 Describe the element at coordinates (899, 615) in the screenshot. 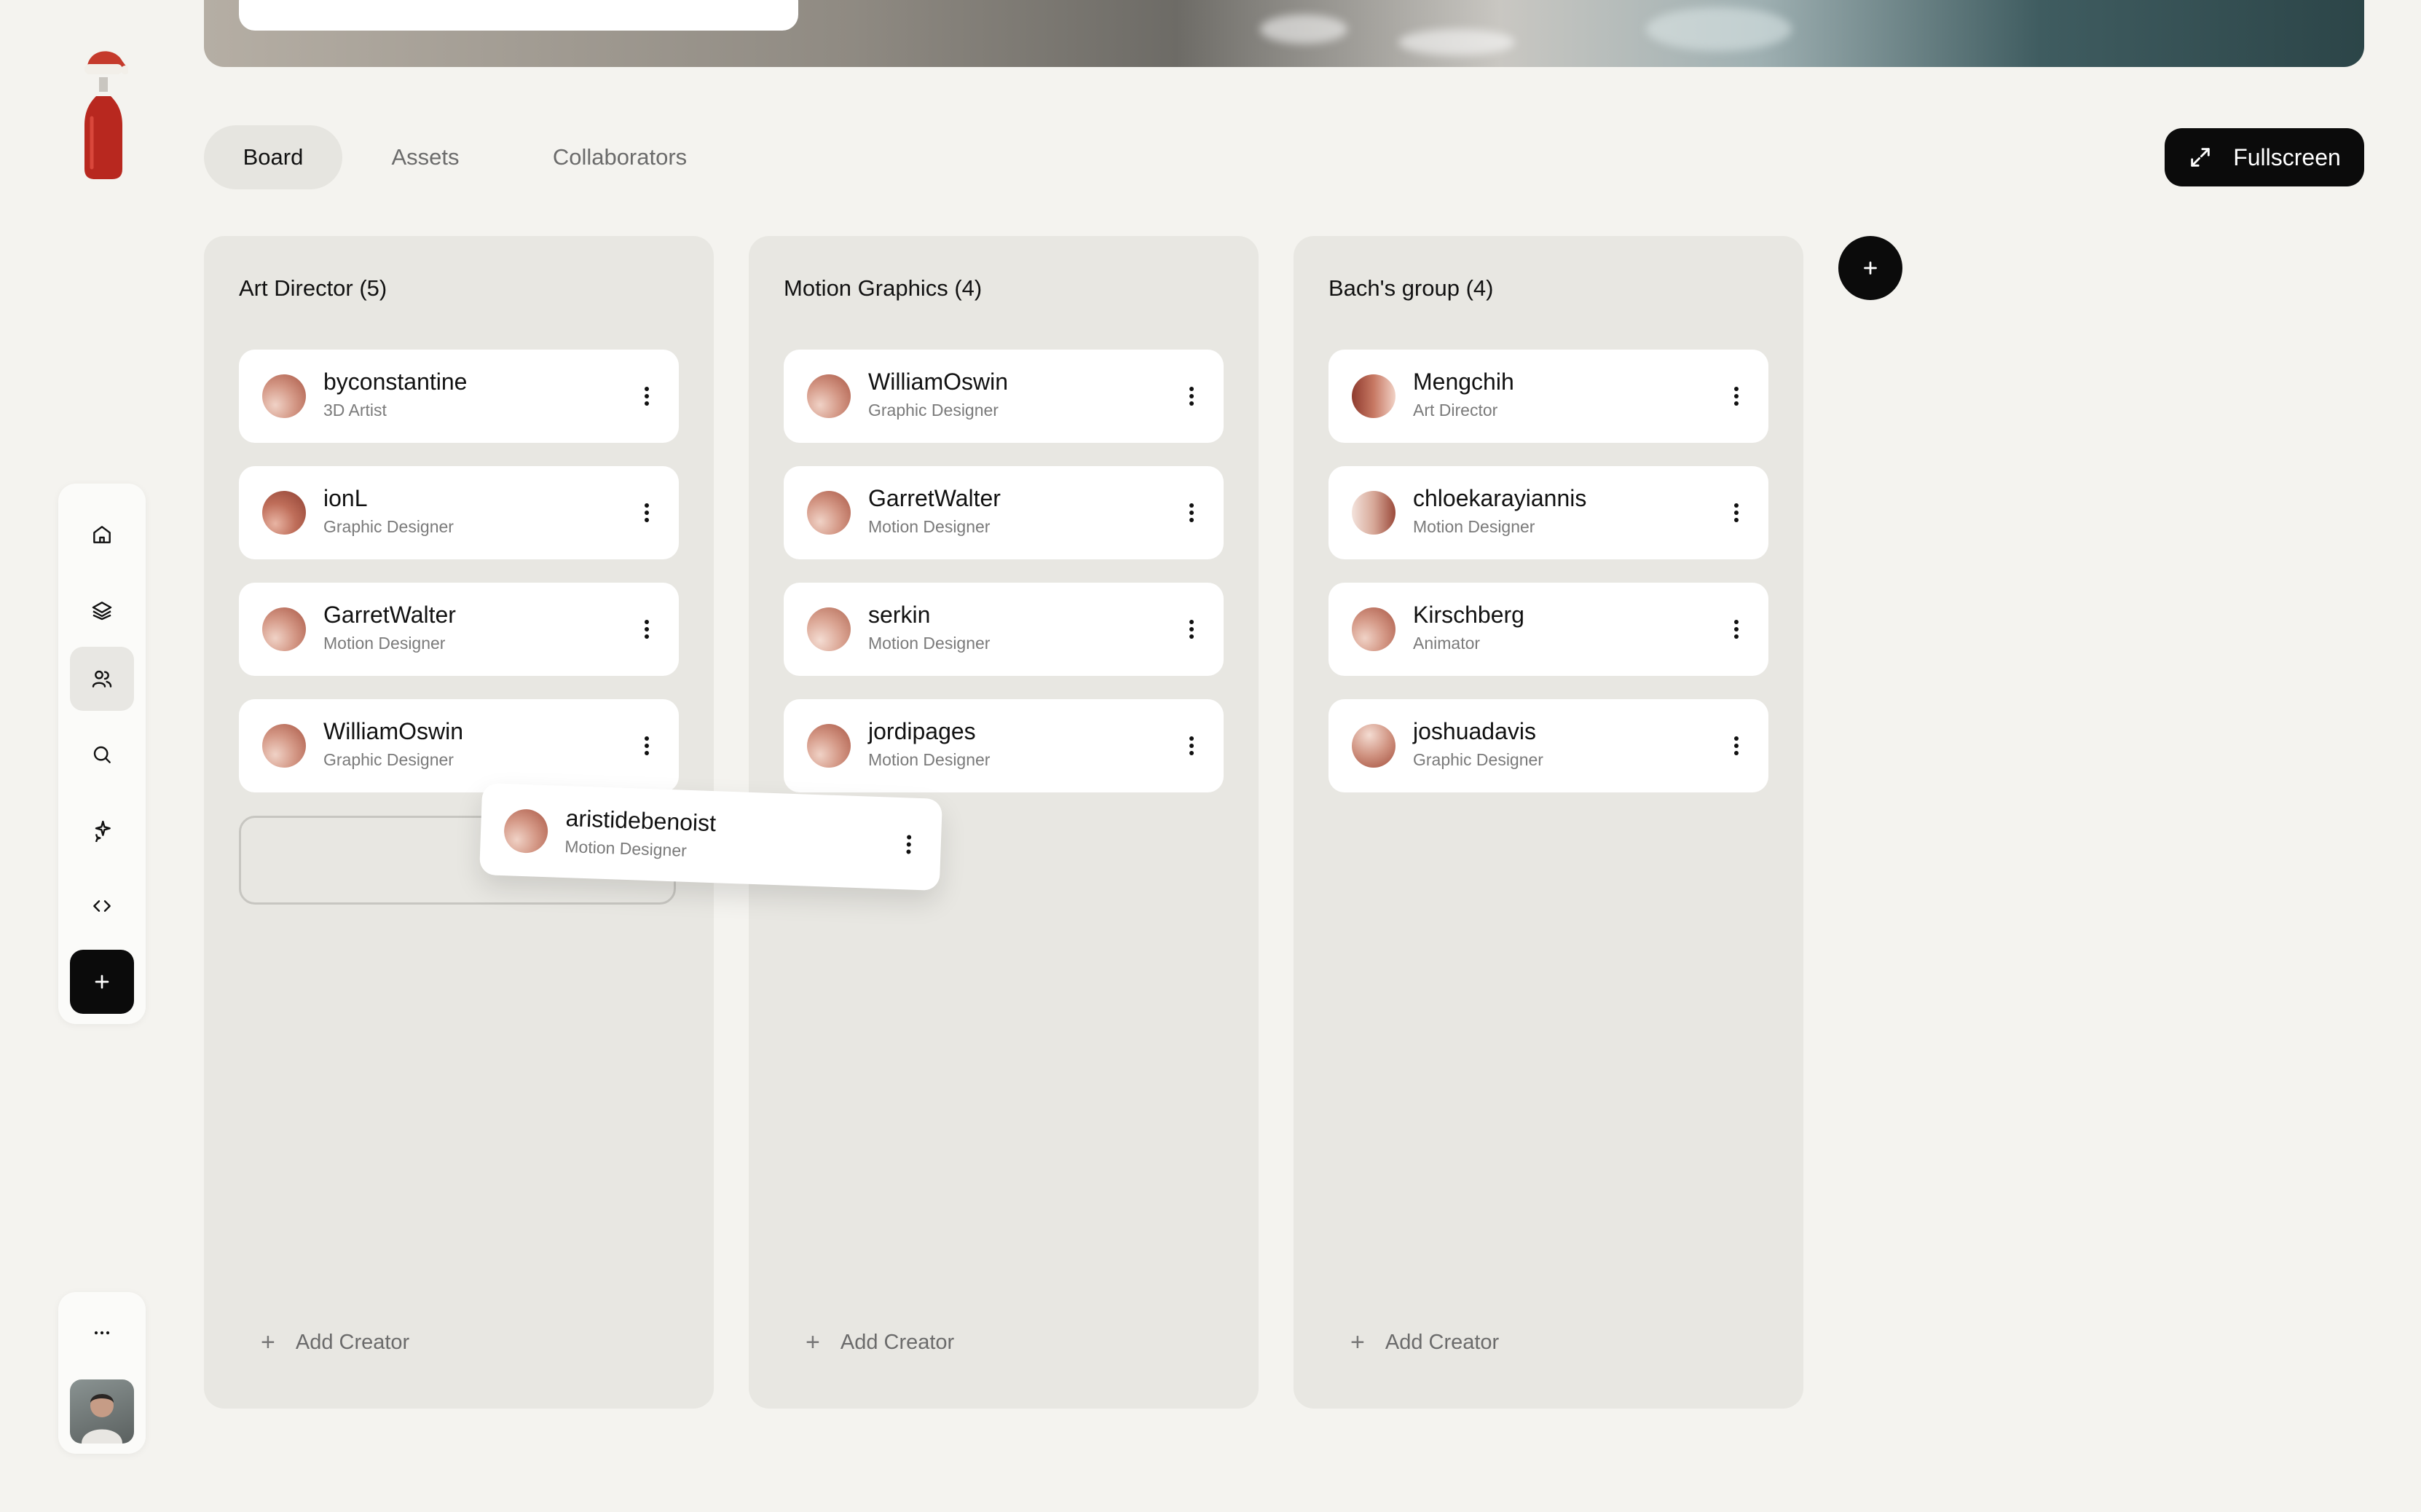

I see `creator-name: serkin` at that location.